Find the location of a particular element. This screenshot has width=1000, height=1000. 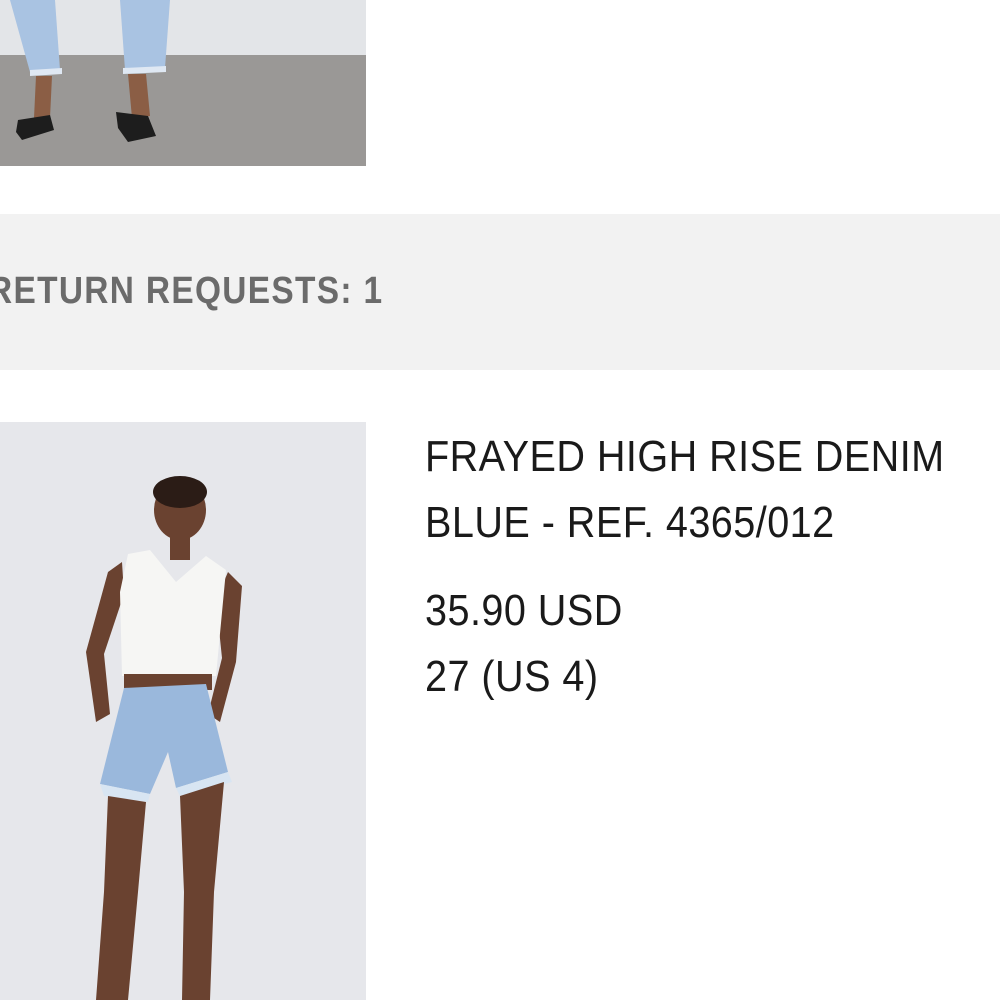

previous-product-image is located at coordinates (183, 83).